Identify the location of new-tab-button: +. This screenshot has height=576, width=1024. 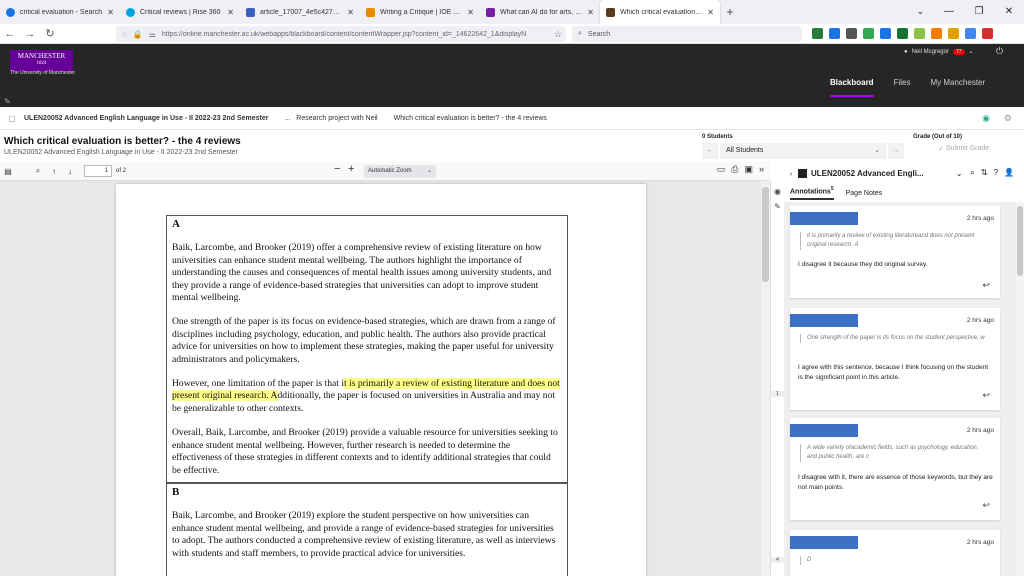
(730, 12).